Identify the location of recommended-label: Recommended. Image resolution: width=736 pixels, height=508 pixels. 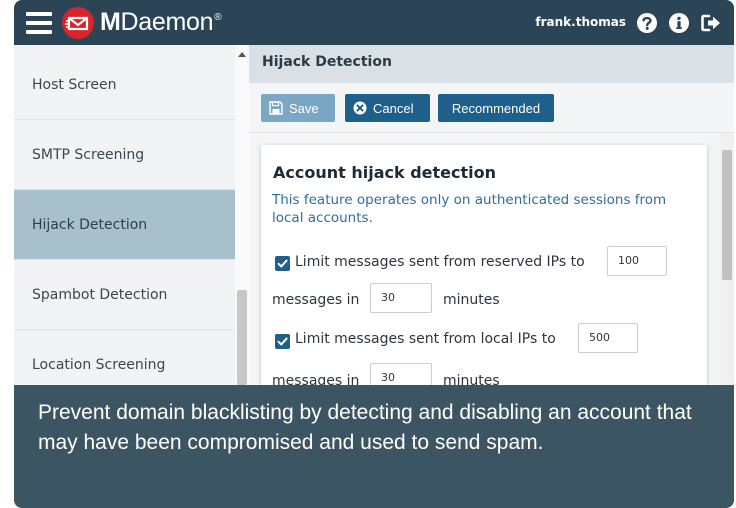
(496, 108).